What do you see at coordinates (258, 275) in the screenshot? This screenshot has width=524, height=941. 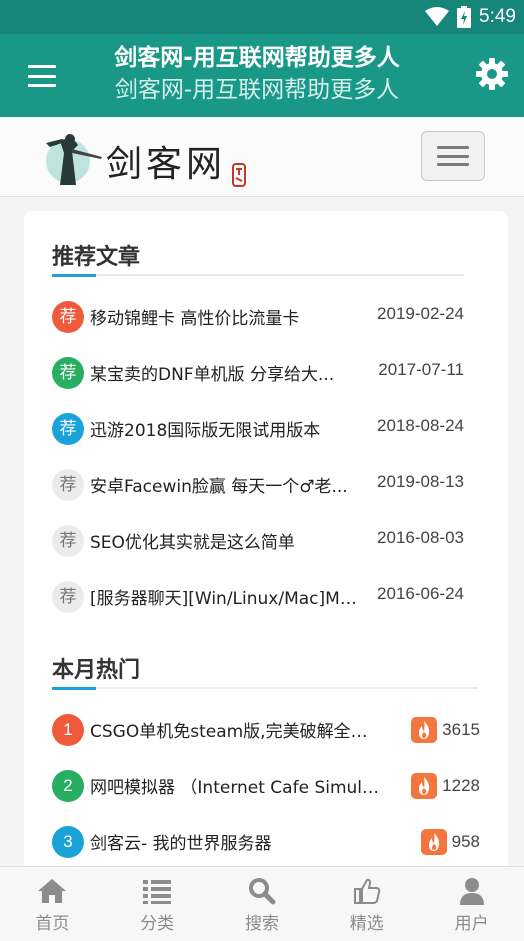 I see `recommended-underline` at bounding box center [258, 275].